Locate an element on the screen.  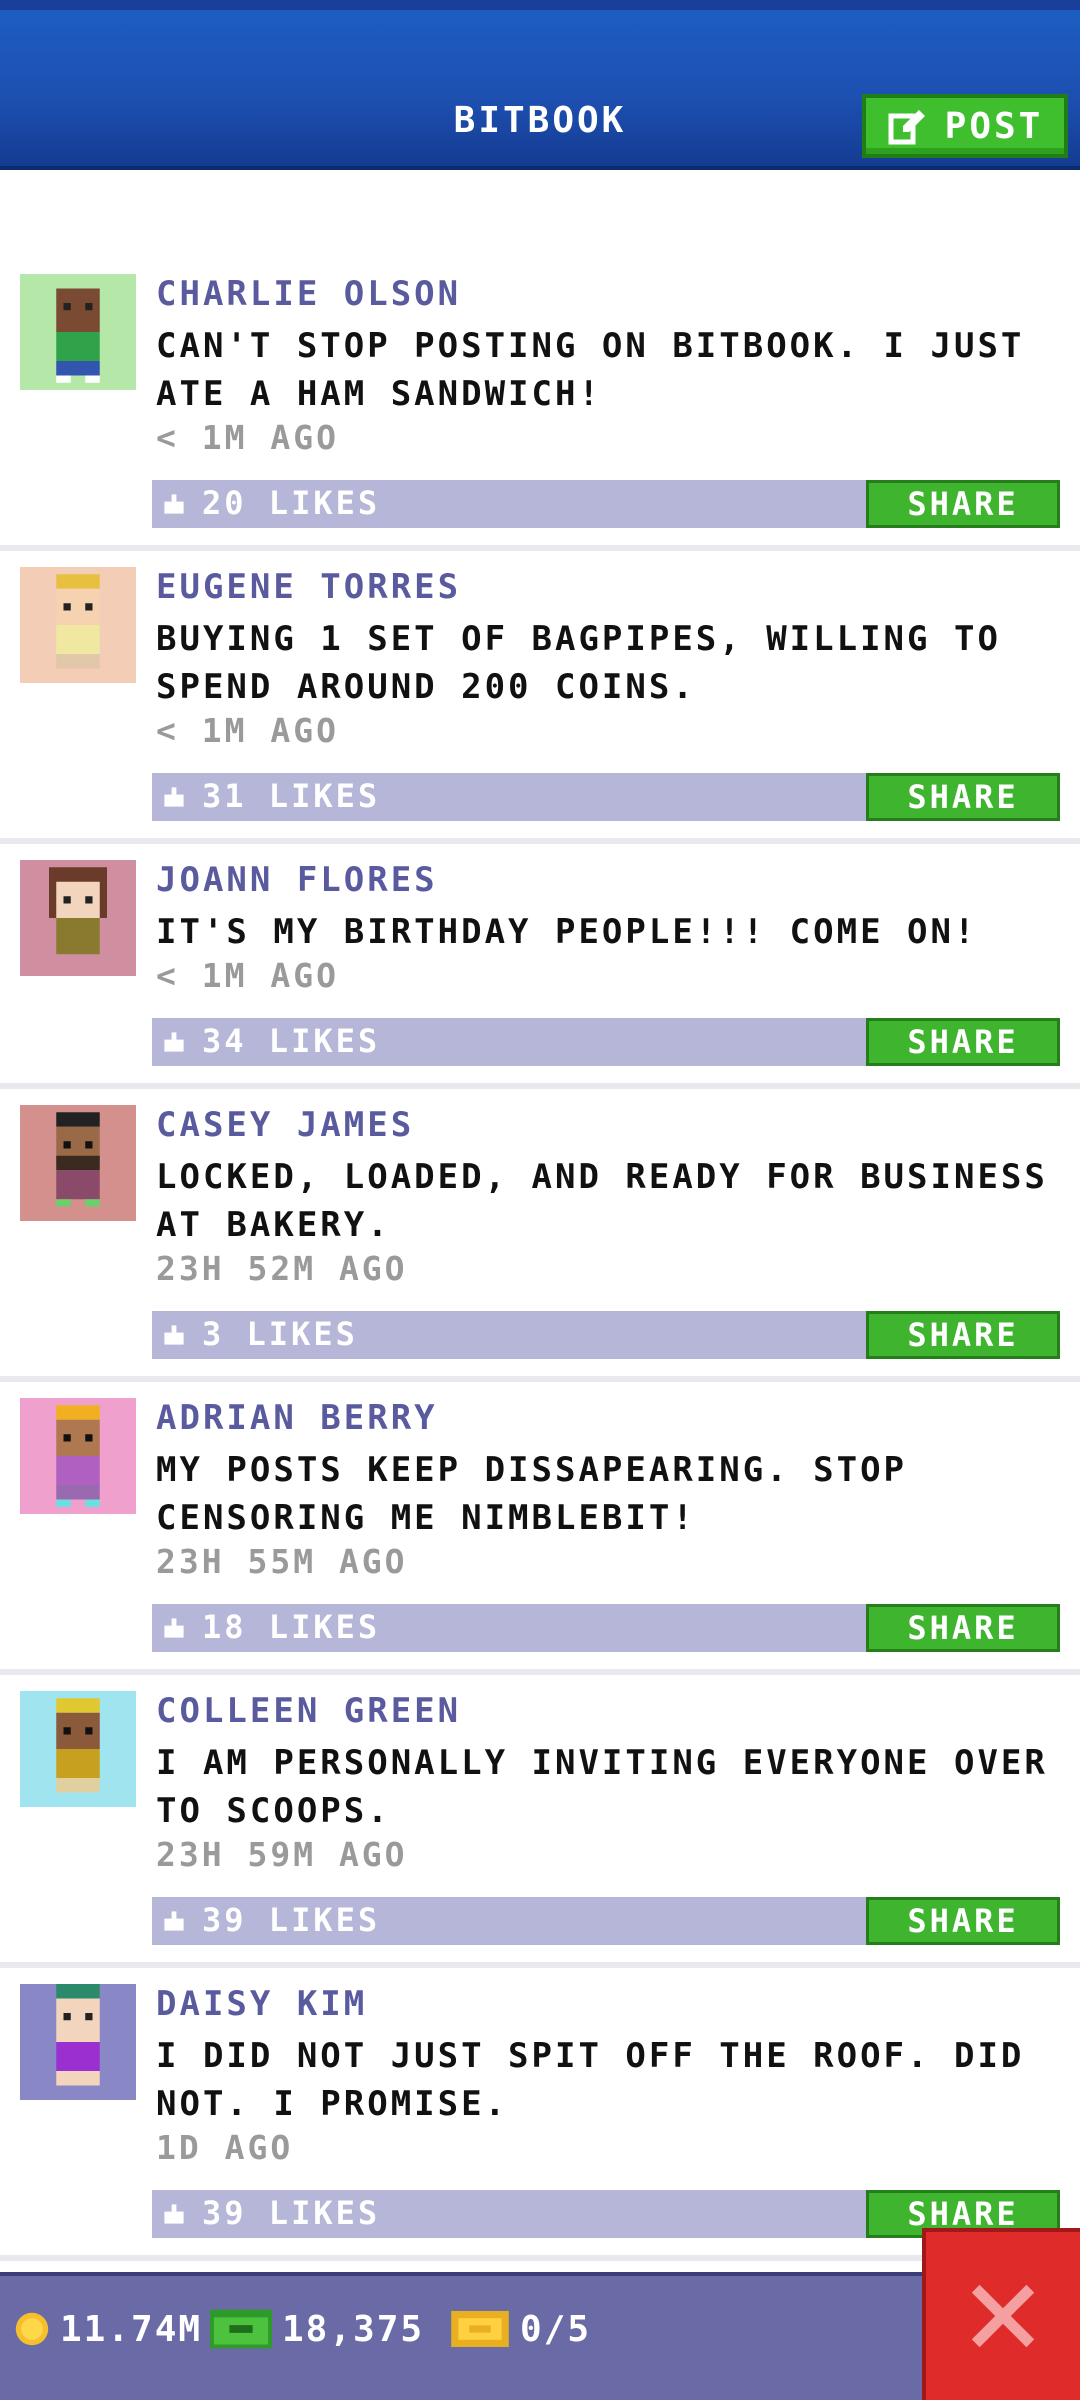
like-bar: 39 LIKES SHARE is located at coordinates (606, 1921).